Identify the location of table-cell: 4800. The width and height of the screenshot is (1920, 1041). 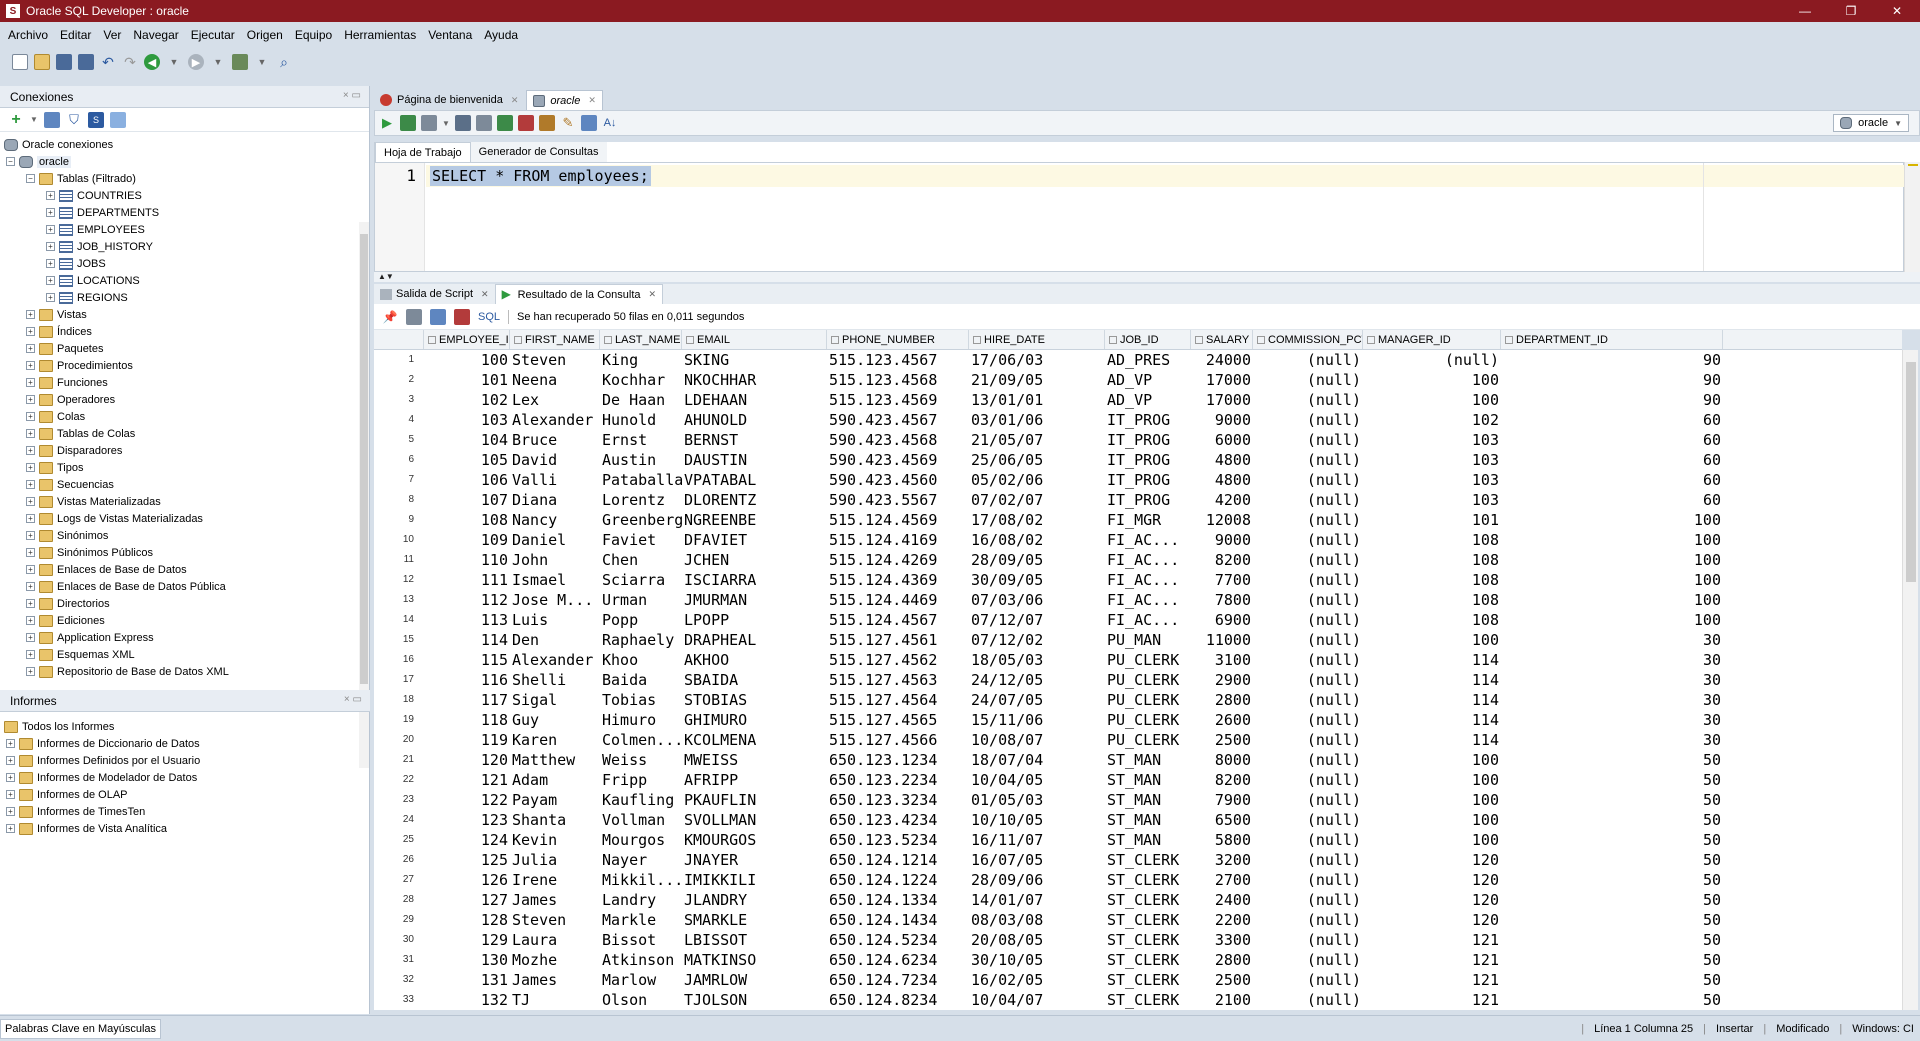
(1222, 460).